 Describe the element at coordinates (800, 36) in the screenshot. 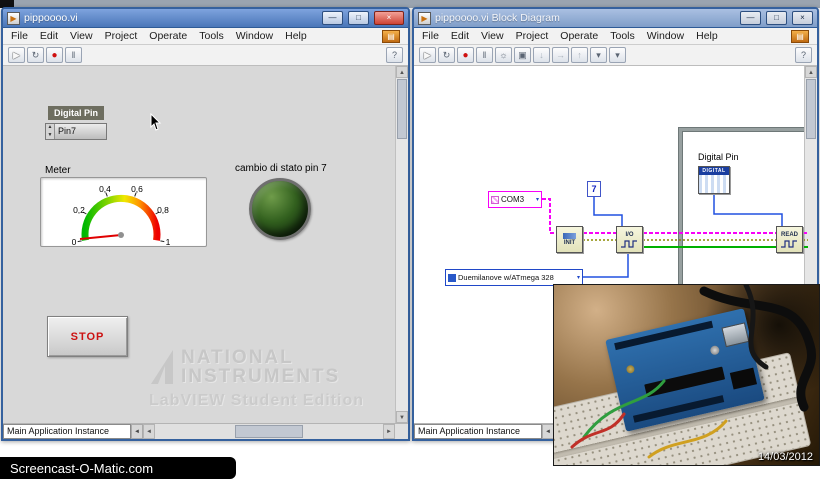

I see `labview-badge-icon: ▤` at that location.